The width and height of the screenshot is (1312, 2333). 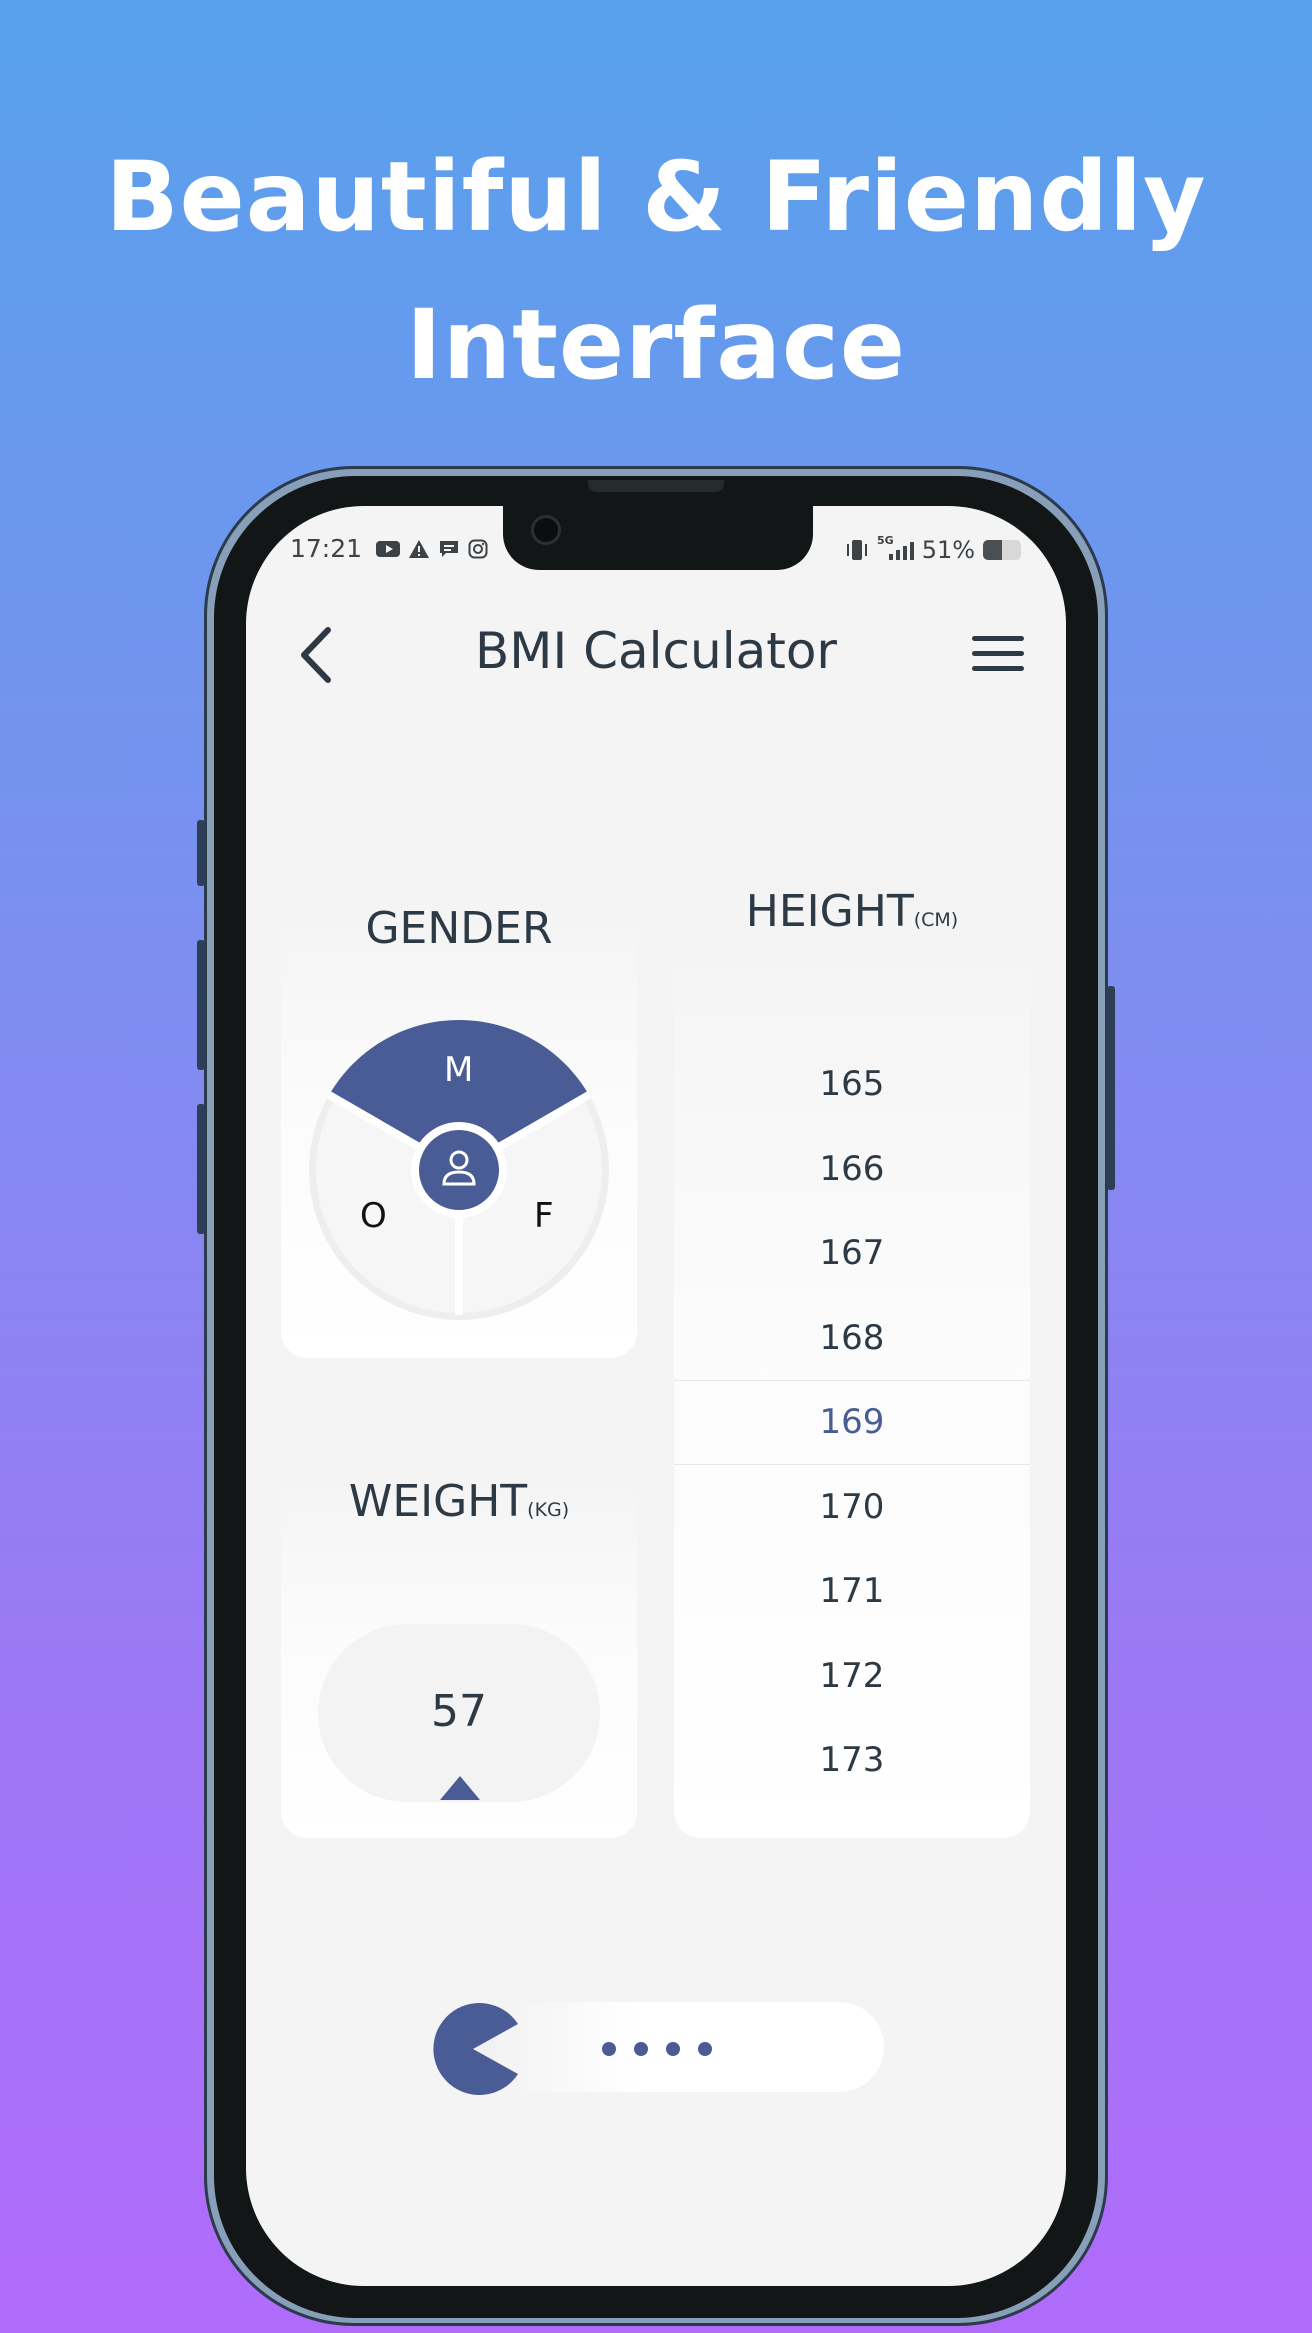 I want to click on height-option: 166, so click(x=852, y=1169).